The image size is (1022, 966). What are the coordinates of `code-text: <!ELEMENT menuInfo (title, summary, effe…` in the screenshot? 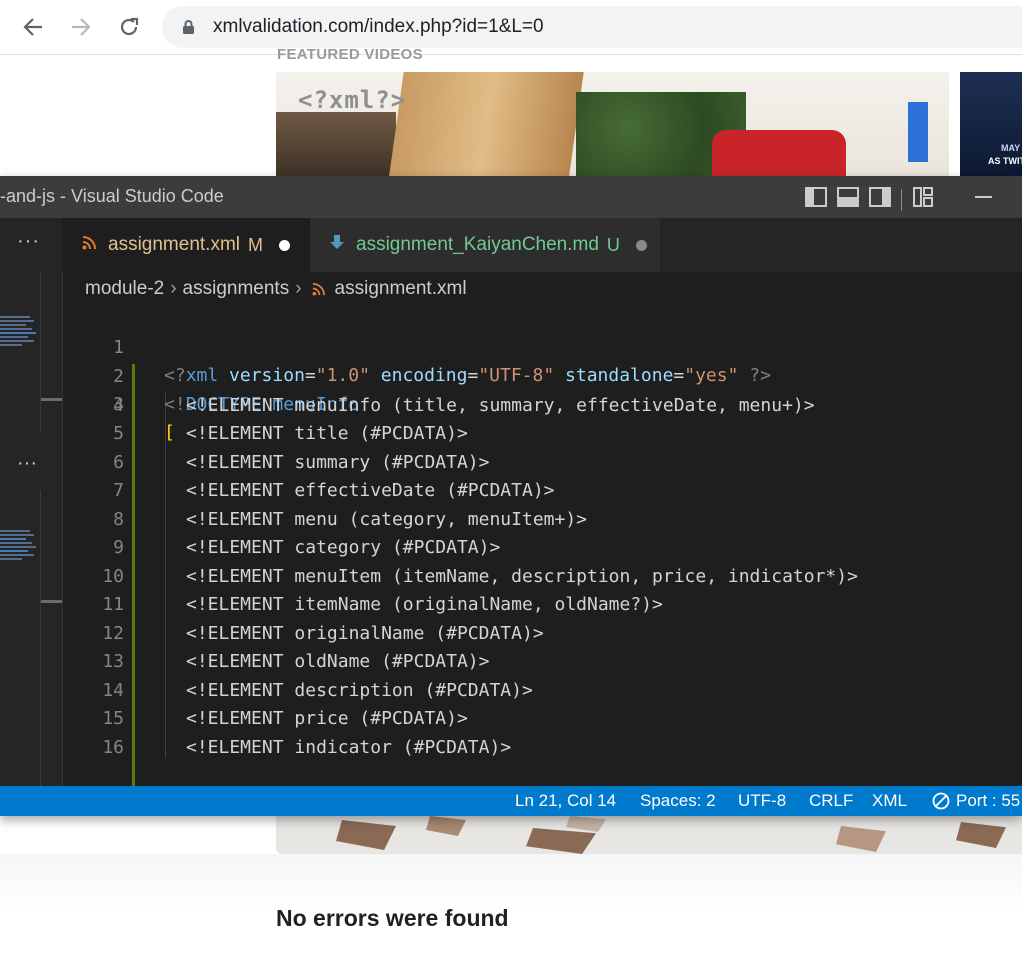 It's located at (500, 406).